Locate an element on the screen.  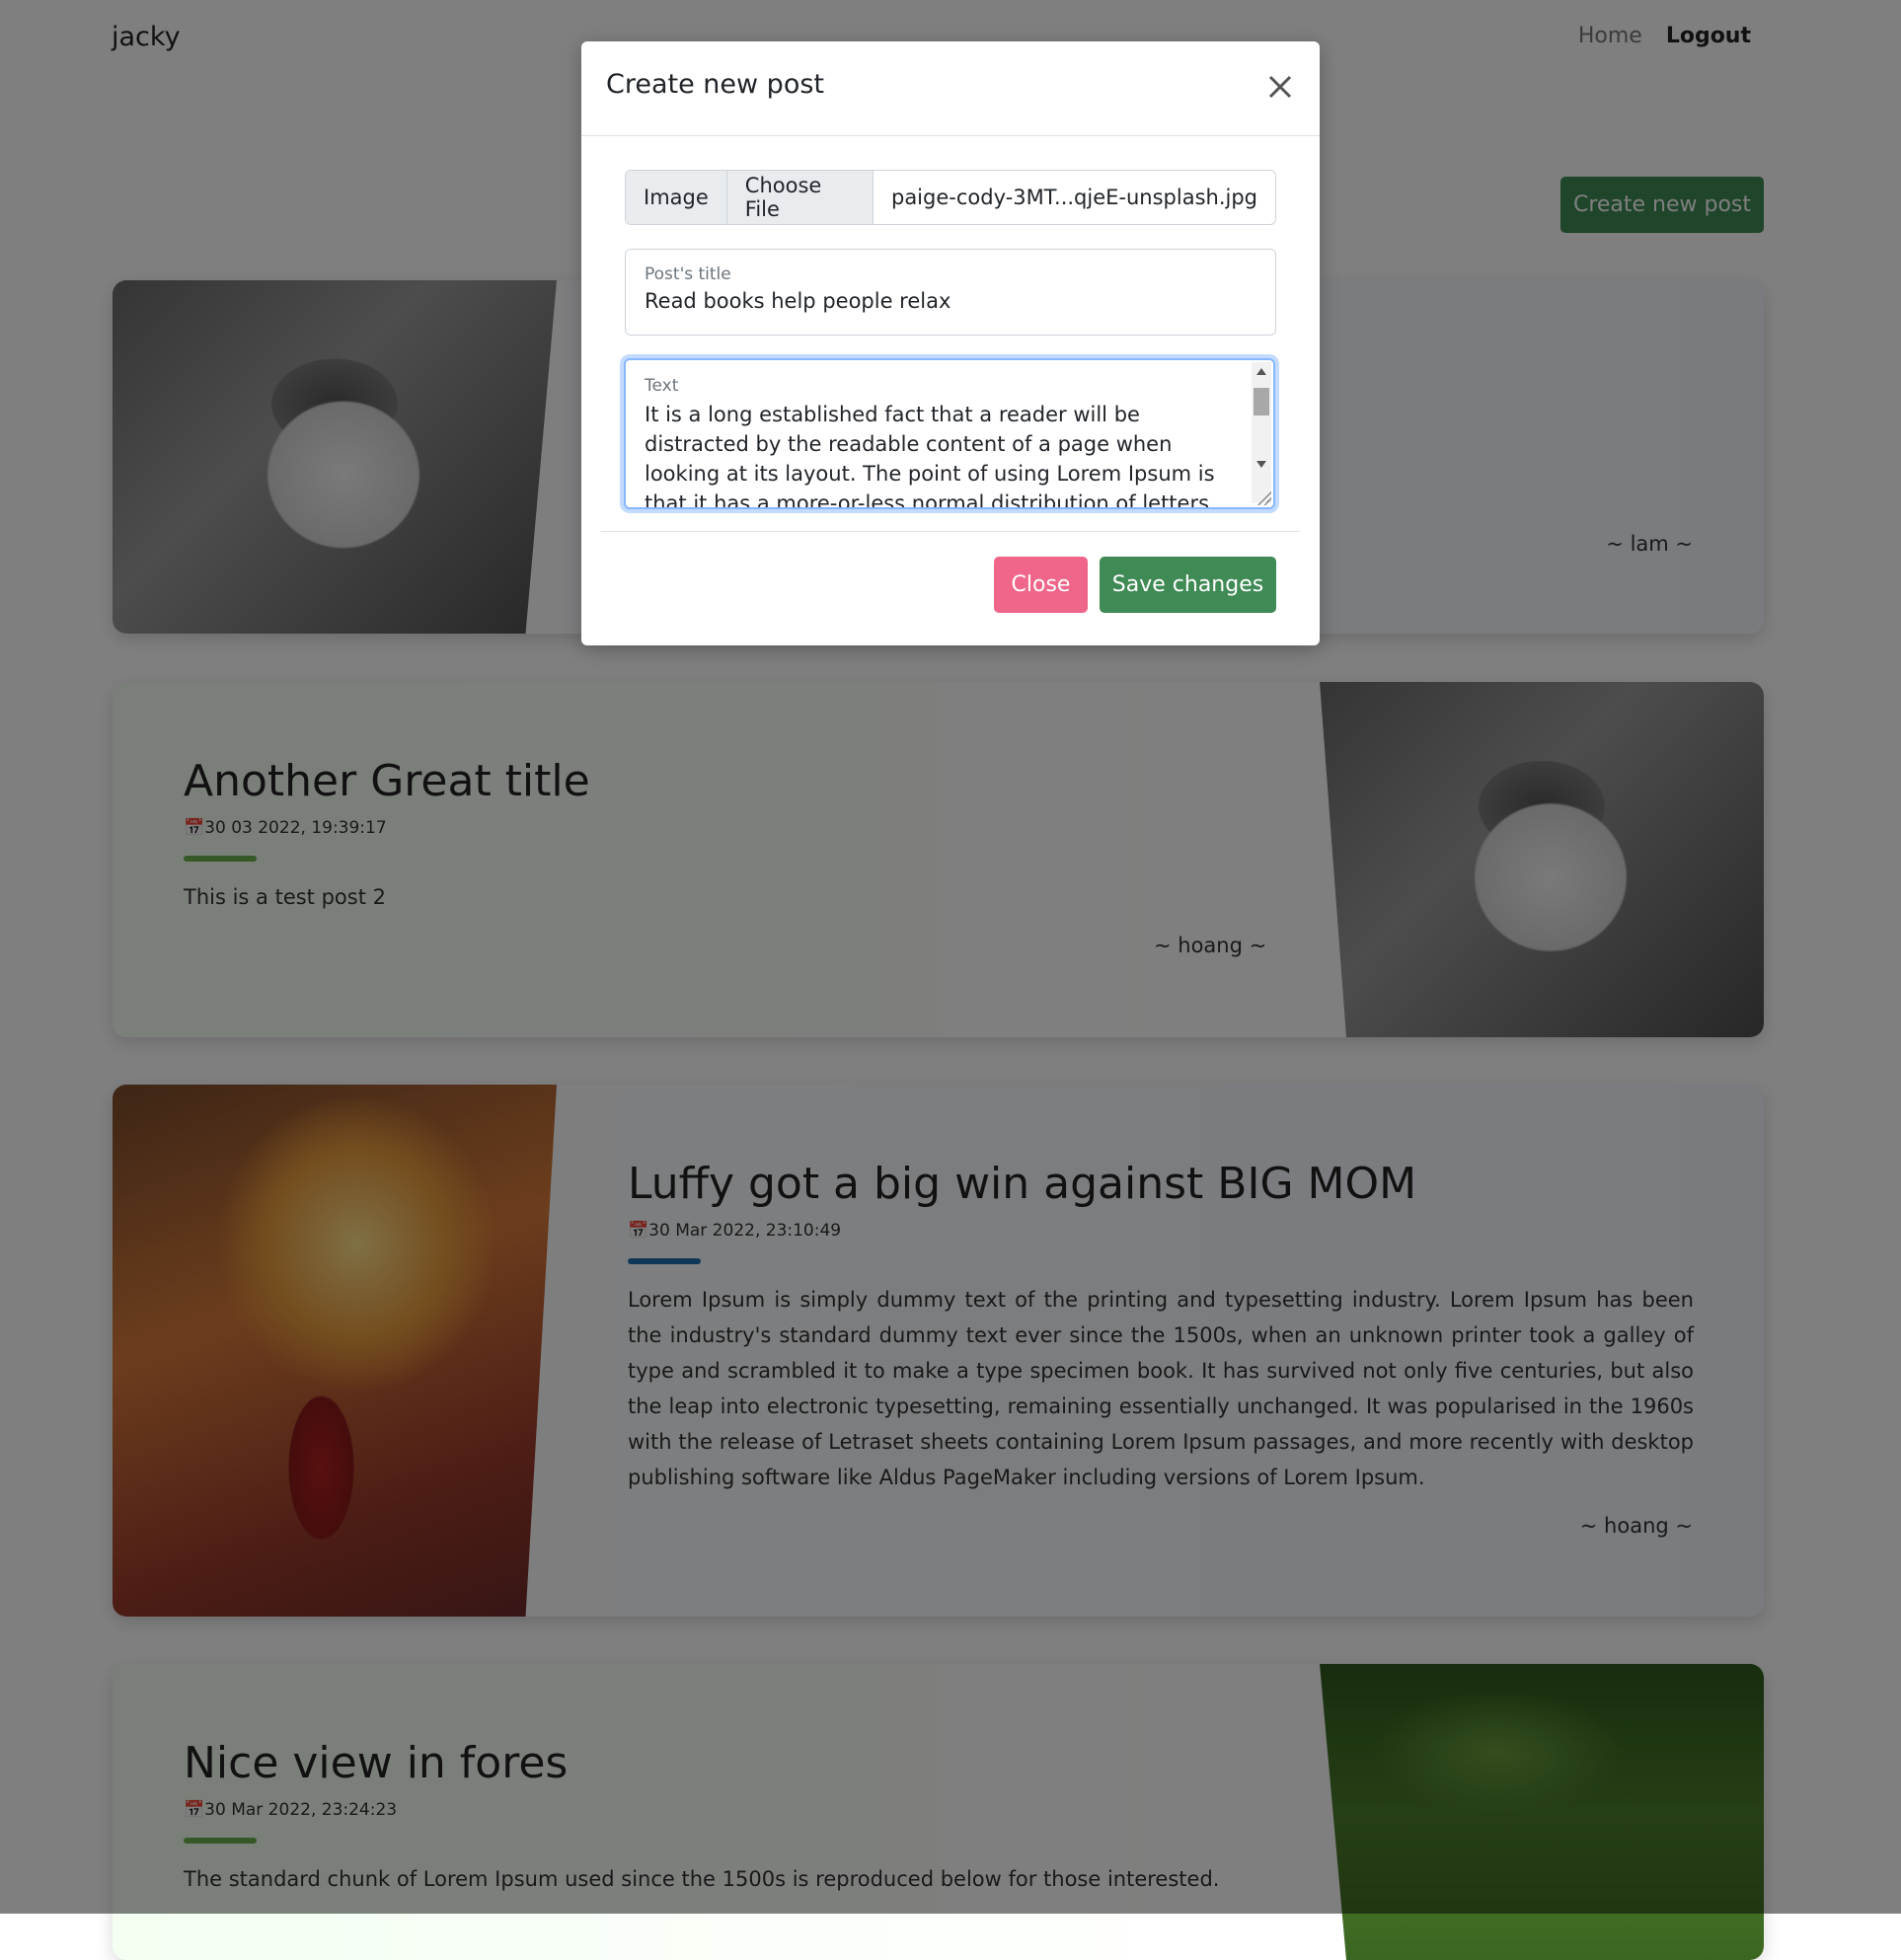
post-text-label: Text is located at coordinates (662, 386).